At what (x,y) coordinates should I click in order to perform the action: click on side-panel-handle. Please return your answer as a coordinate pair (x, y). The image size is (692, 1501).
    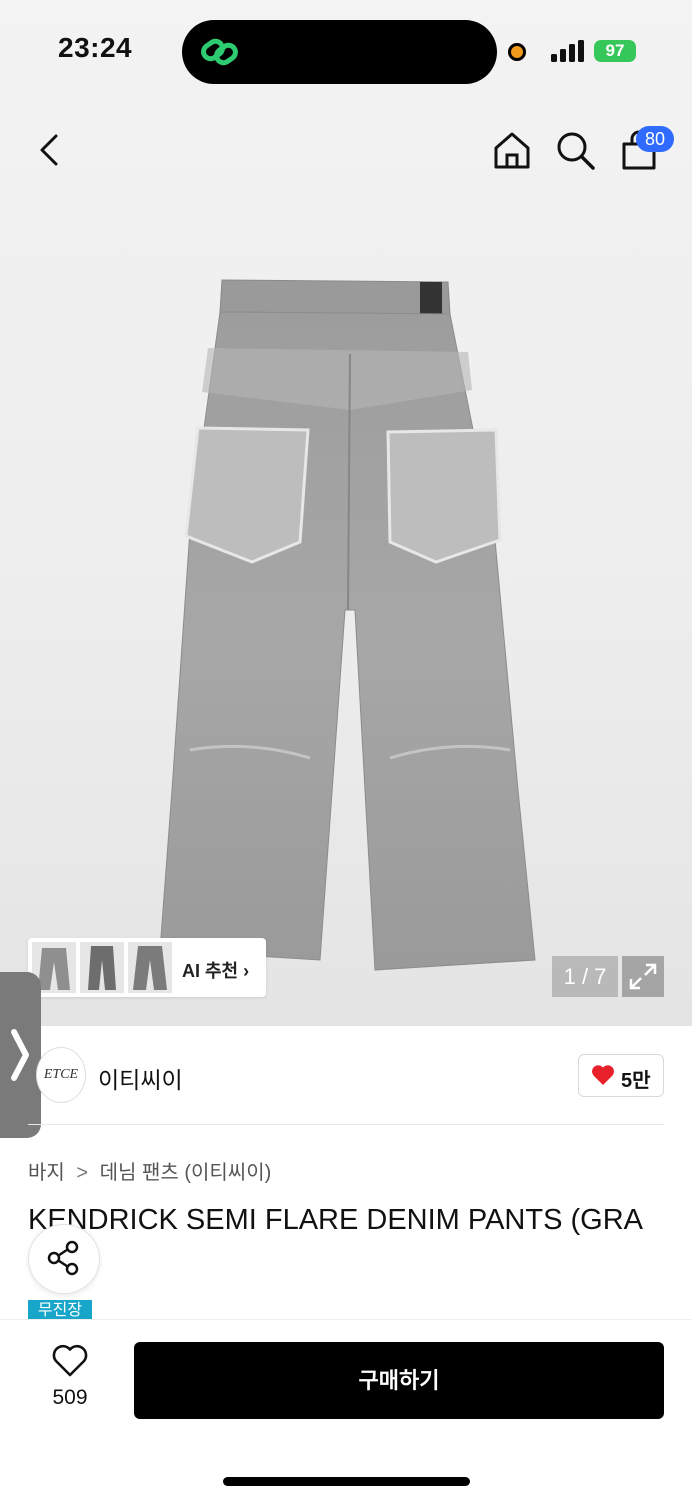
    Looking at the image, I should click on (20, 1055).